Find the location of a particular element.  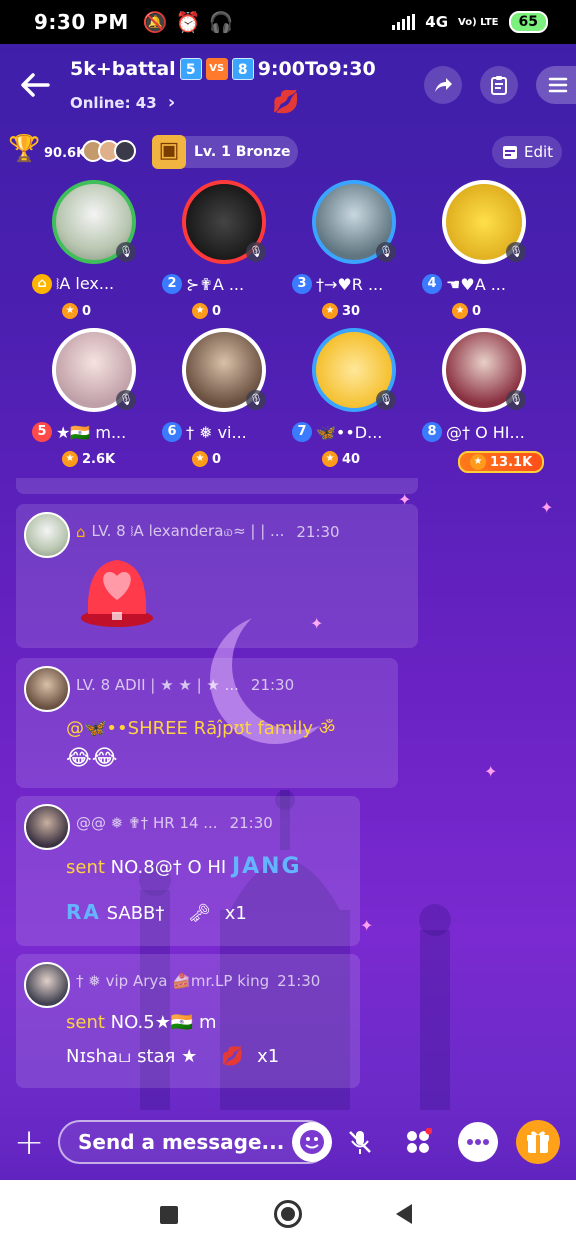

room-title: 5k+battal 5 VS 8 9:00To9:30 is located at coordinates (223, 69).